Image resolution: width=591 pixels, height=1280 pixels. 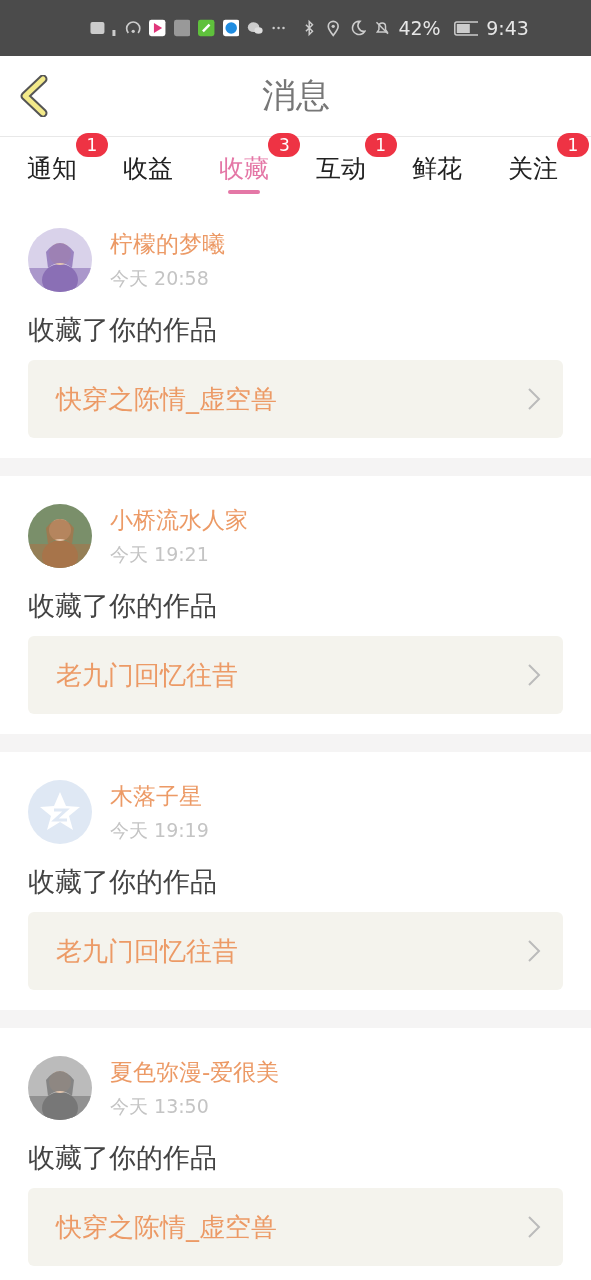 What do you see at coordinates (60, 812) in the screenshot?
I see `avatar-icon` at bounding box center [60, 812].